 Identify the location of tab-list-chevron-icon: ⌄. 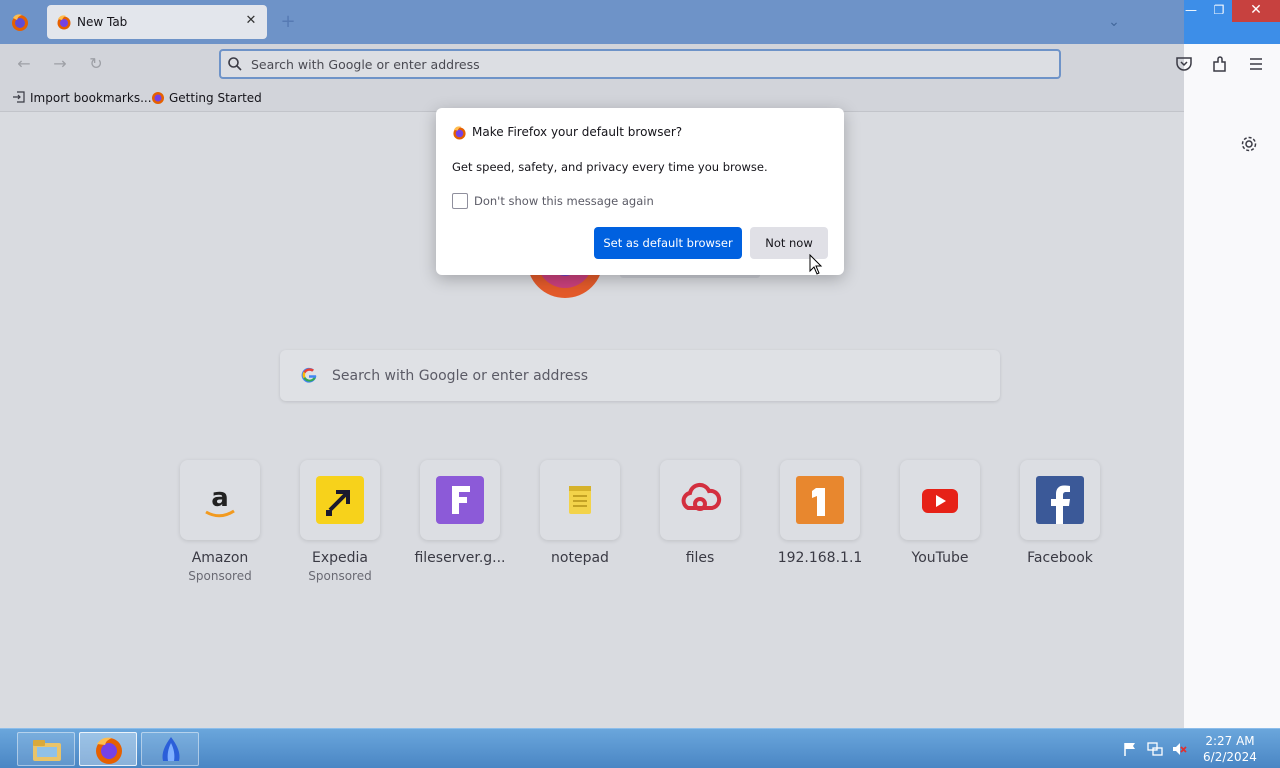
(1114, 22).